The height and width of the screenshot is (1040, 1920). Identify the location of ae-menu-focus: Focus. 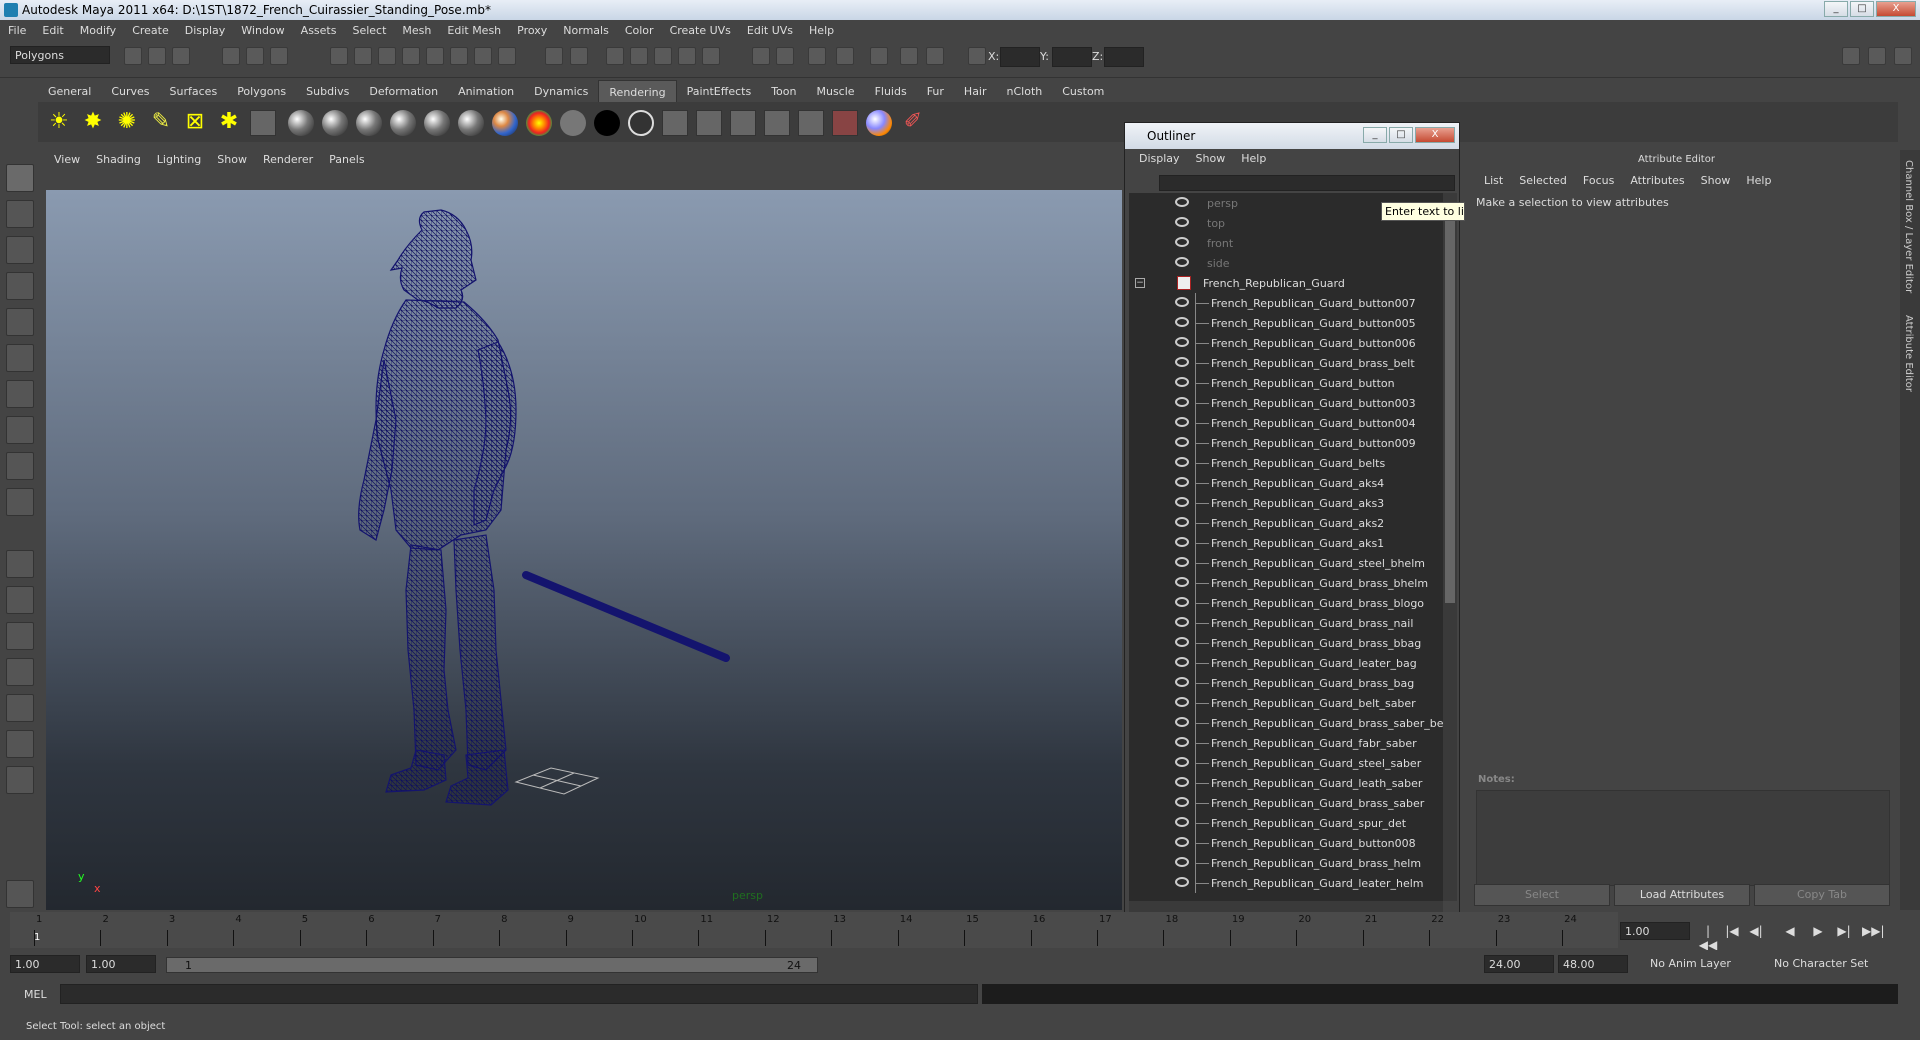
(1598, 180).